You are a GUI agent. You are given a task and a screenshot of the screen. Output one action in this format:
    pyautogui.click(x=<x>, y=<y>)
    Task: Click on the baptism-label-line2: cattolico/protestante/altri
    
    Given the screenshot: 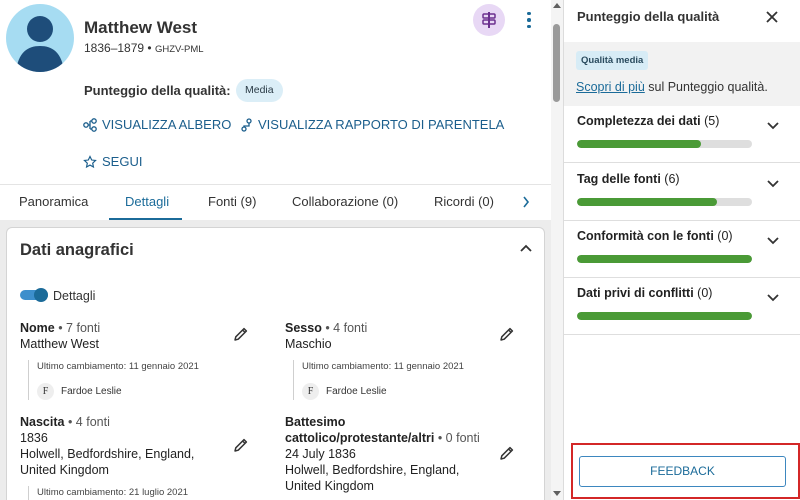 What is the action you would take?
    pyautogui.click(x=360, y=438)
    